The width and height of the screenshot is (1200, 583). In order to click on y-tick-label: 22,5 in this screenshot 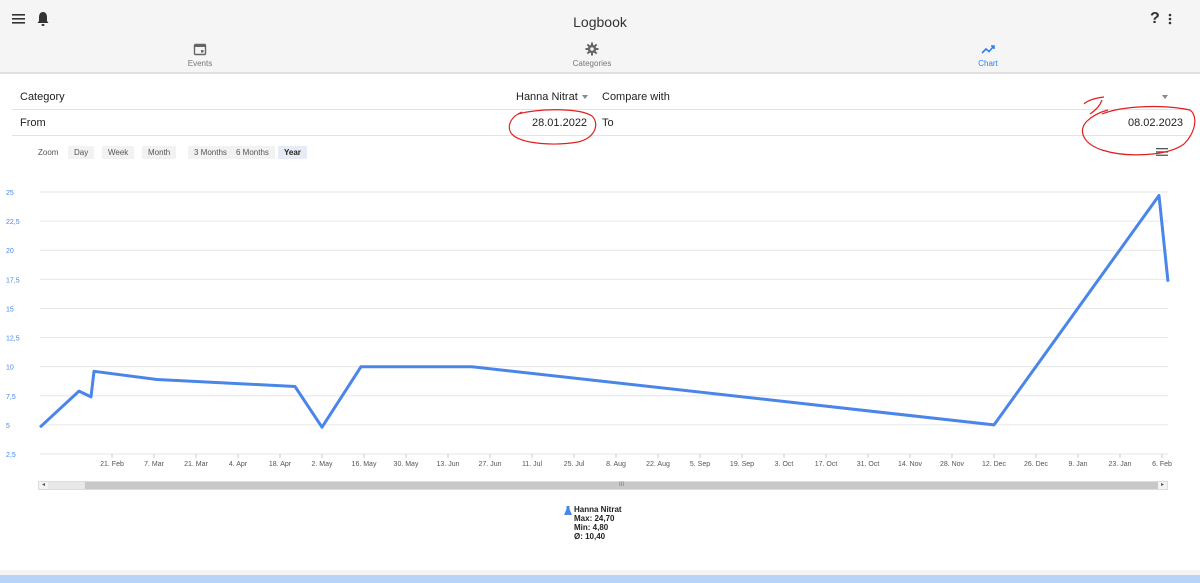, I will do `click(13, 222)`.